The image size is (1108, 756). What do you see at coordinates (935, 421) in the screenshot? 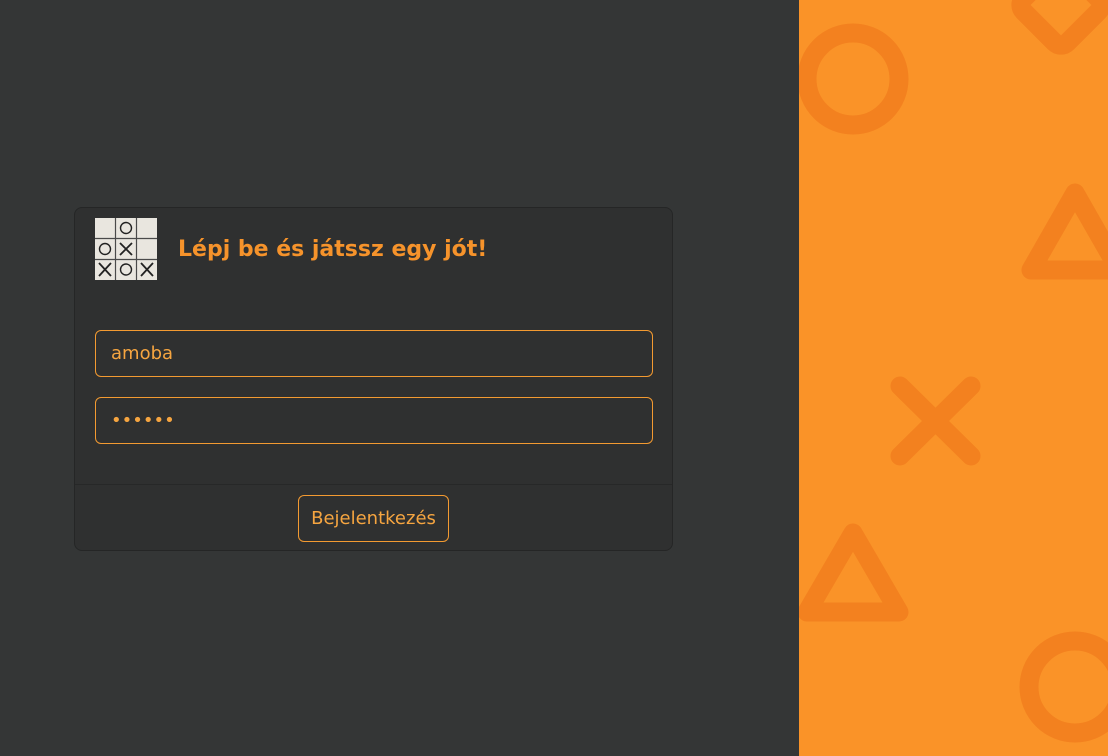
I see `cross-icon` at bounding box center [935, 421].